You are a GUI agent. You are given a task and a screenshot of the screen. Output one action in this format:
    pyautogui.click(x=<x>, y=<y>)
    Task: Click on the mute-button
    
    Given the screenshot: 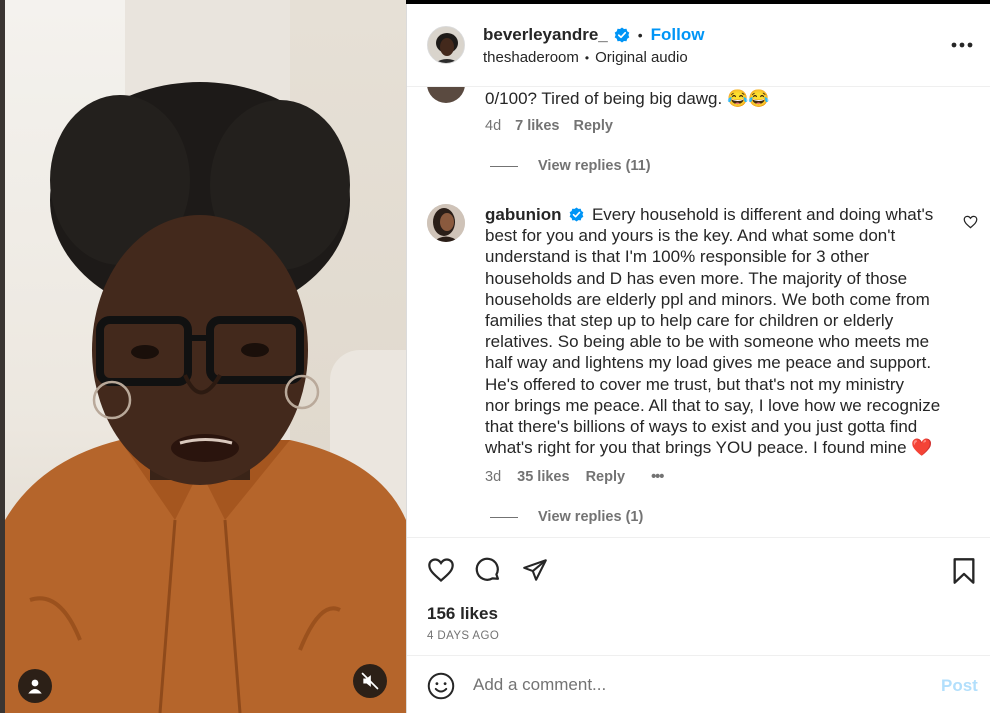 What is the action you would take?
    pyautogui.click(x=370, y=681)
    